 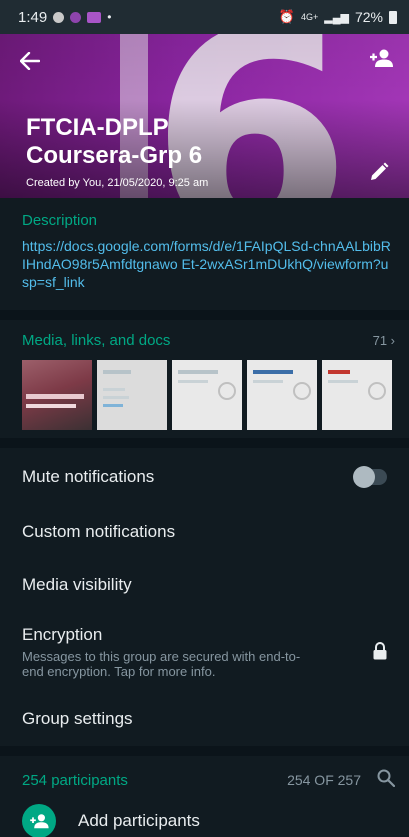 What do you see at coordinates (204, 340) in the screenshot?
I see `media-header: Media, links, and docs 71 ›` at bounding box center [204, 340].